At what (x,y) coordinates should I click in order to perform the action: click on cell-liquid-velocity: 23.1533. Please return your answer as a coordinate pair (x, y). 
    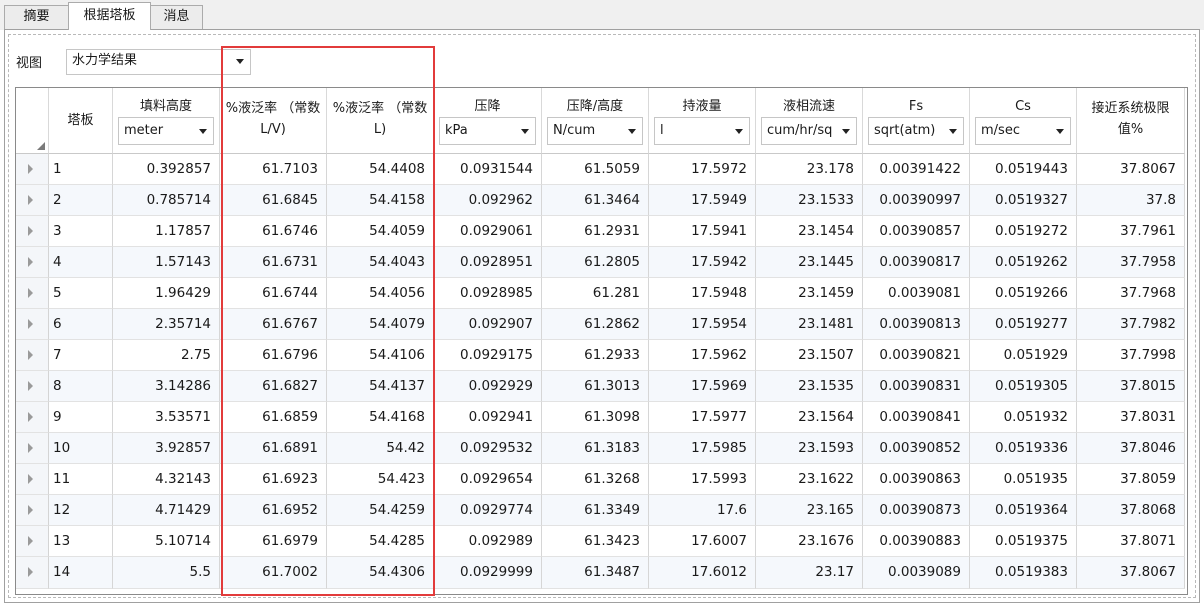
    Looking at the image, I should click on (809, 200).